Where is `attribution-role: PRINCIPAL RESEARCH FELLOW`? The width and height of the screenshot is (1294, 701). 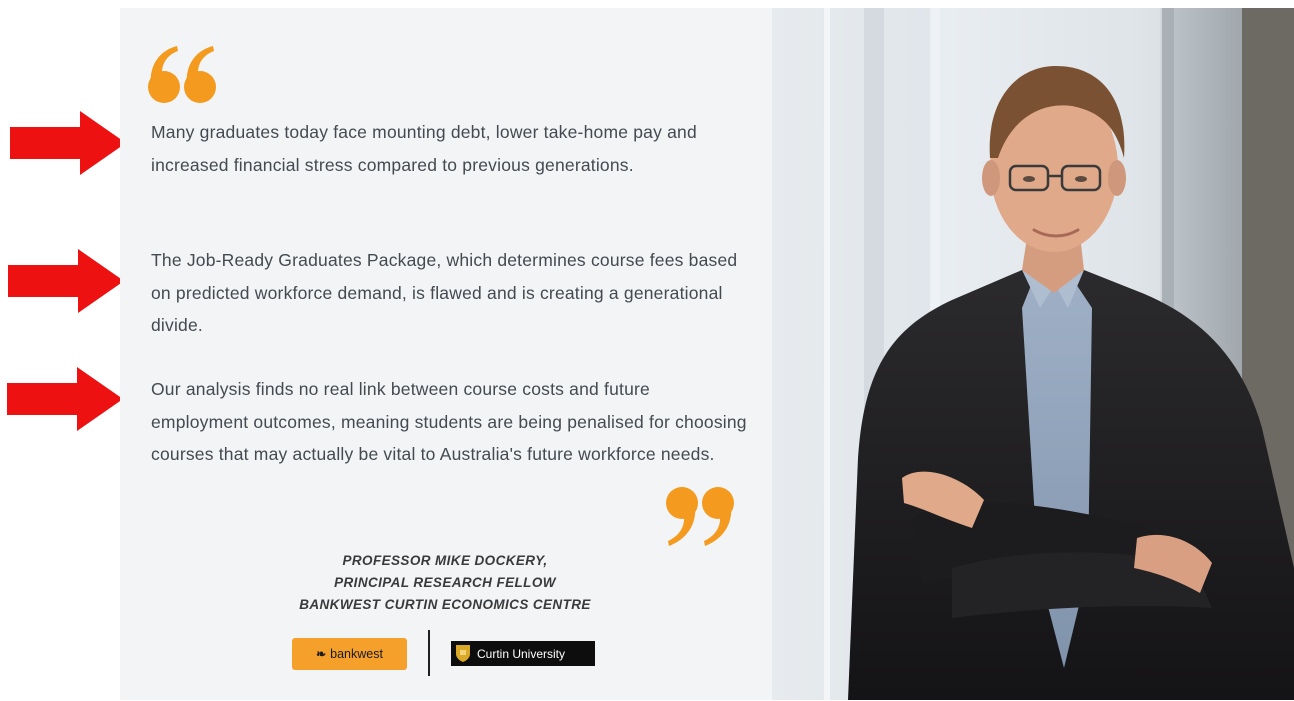
attribution-role: PRINCIPAL RESEARCH FELLOW is located at coordinates (445, 582).